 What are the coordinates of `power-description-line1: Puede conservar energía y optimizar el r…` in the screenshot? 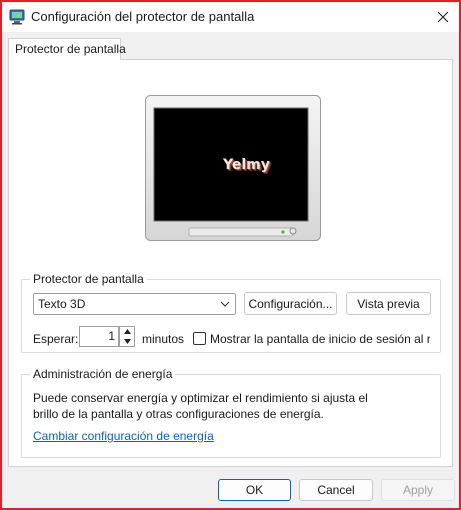 It's located at (200, 398).